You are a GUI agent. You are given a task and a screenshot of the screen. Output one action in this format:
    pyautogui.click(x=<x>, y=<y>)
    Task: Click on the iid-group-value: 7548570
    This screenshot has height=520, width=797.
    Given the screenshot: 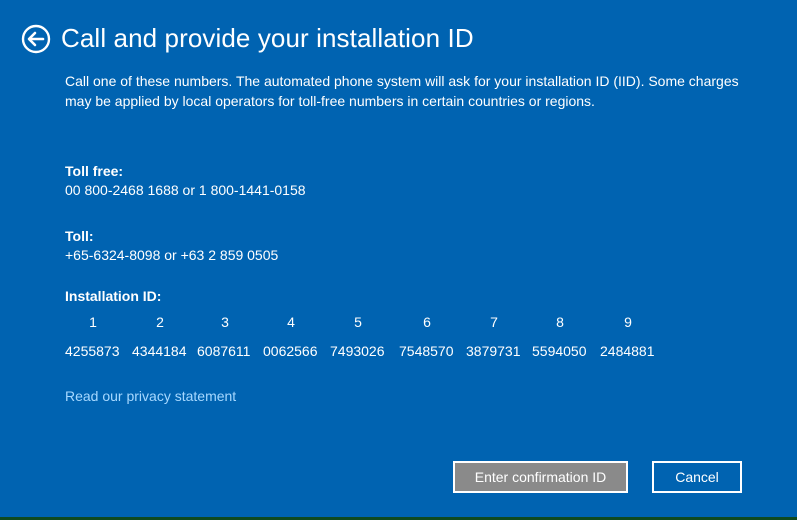 What is the action you would take?
    pyautogui.click(x=426, y=351)
    